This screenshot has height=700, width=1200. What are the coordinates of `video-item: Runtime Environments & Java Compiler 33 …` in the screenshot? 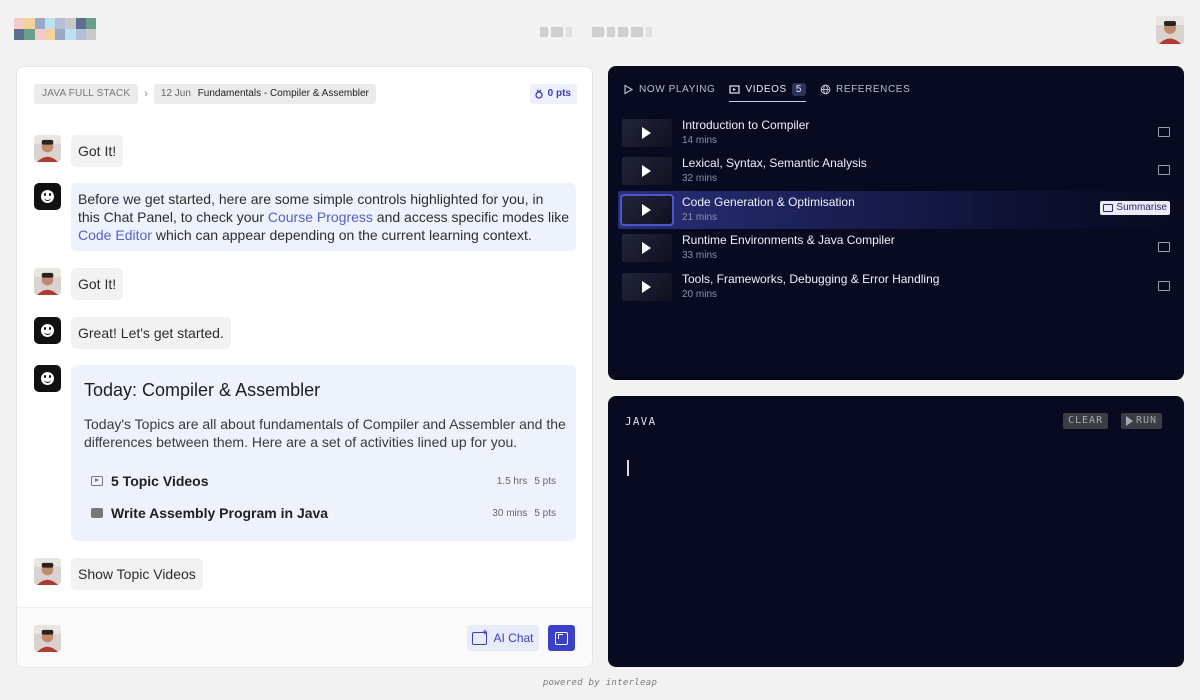 It's located at (896, 248).